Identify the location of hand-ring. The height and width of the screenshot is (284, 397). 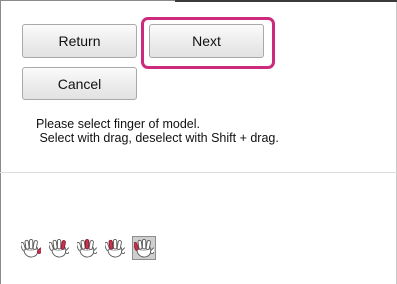
(115, 248).